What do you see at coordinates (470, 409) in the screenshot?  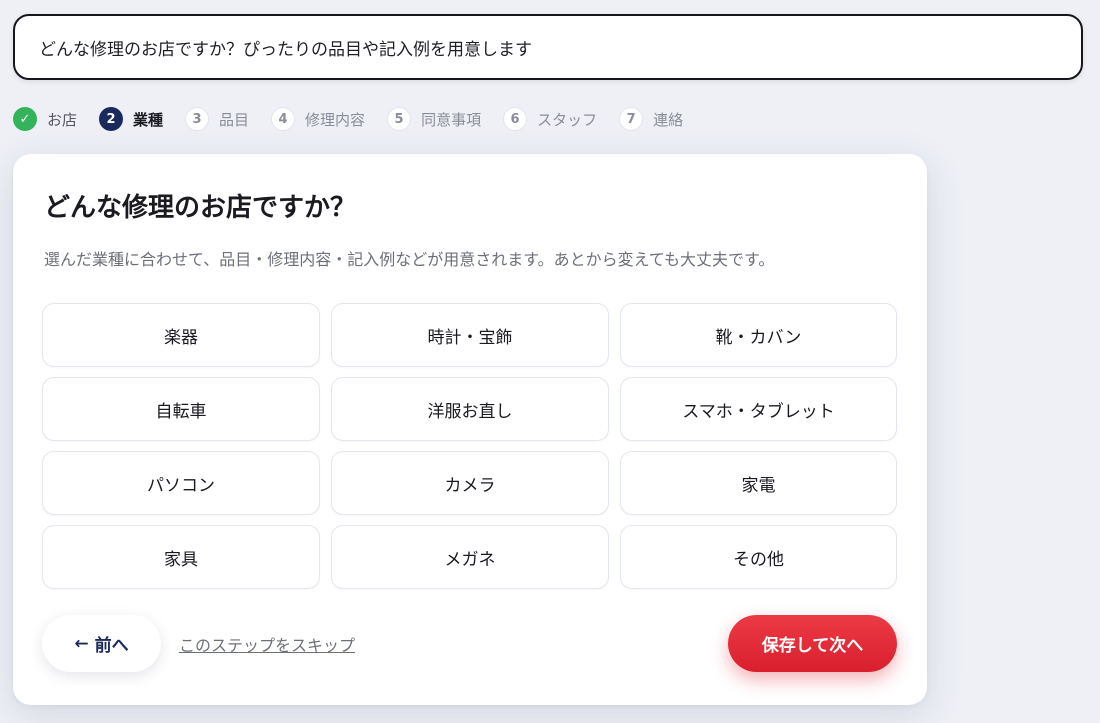 I see `option-clothing-alterations: 洋服お直し` at bounding box center [470, 409].